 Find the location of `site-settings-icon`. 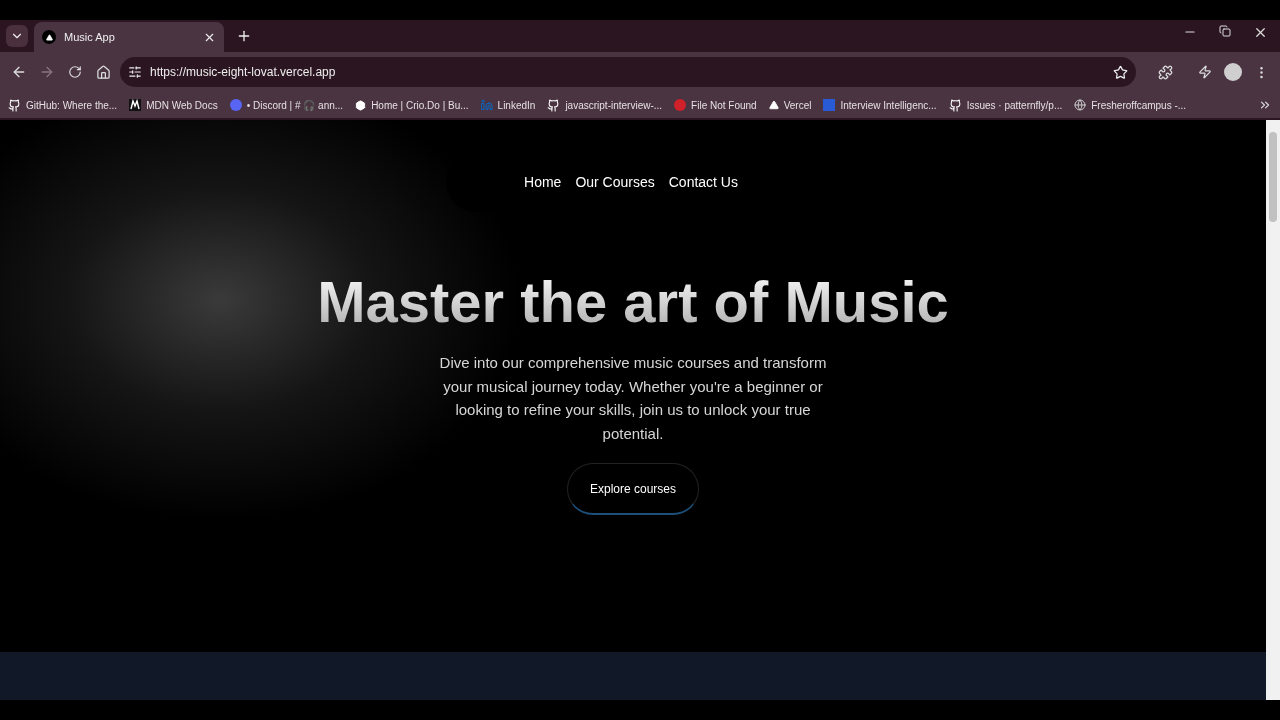

site-settings-icon is located at coordinates (135, 72).